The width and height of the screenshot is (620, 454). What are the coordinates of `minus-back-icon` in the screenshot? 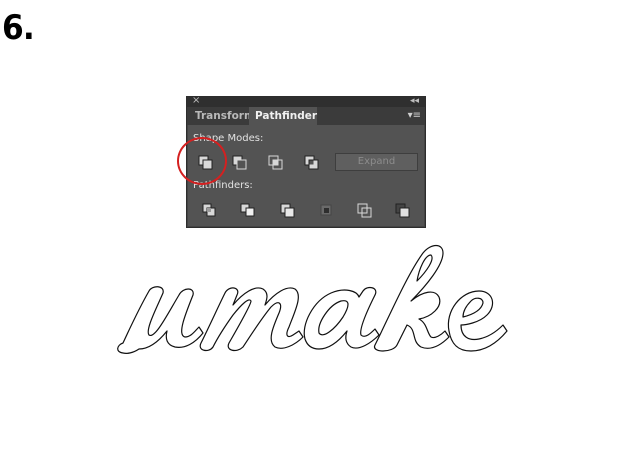 It's located at (403, 210).